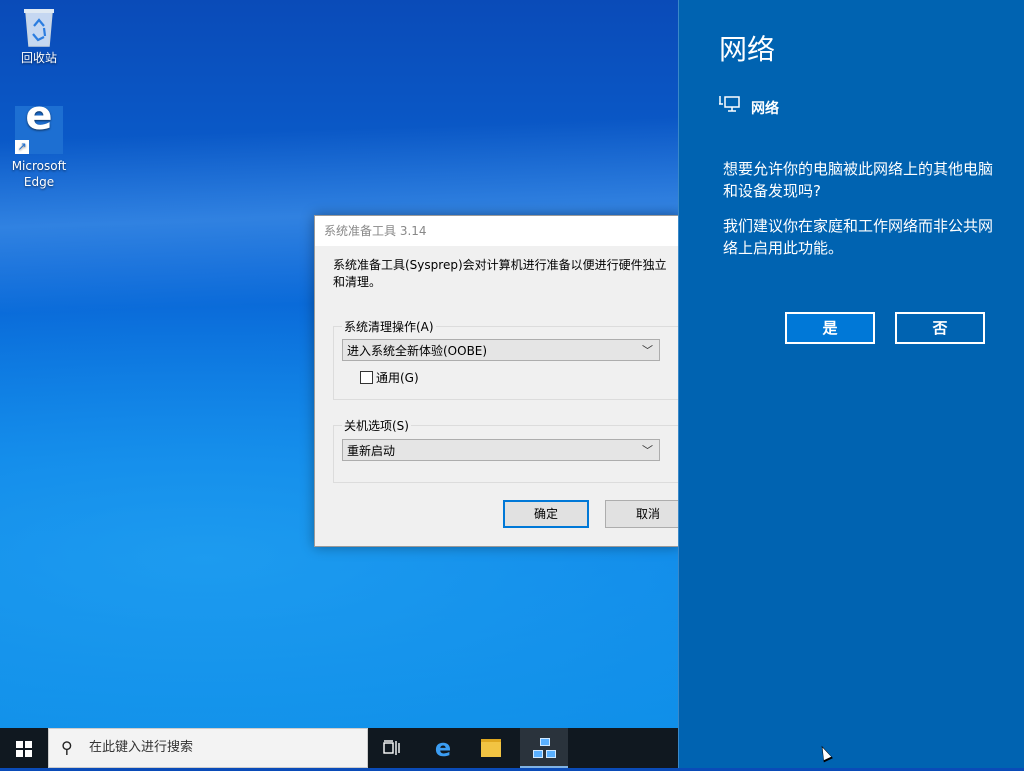 Image resolution: width=1024 pixels, height=771 pixels. What do you see at coordinates (389, 326) in the screenshot?
I see `cleanup-group-label: 系统清理操作(A)` at bounding box center [389, 326].